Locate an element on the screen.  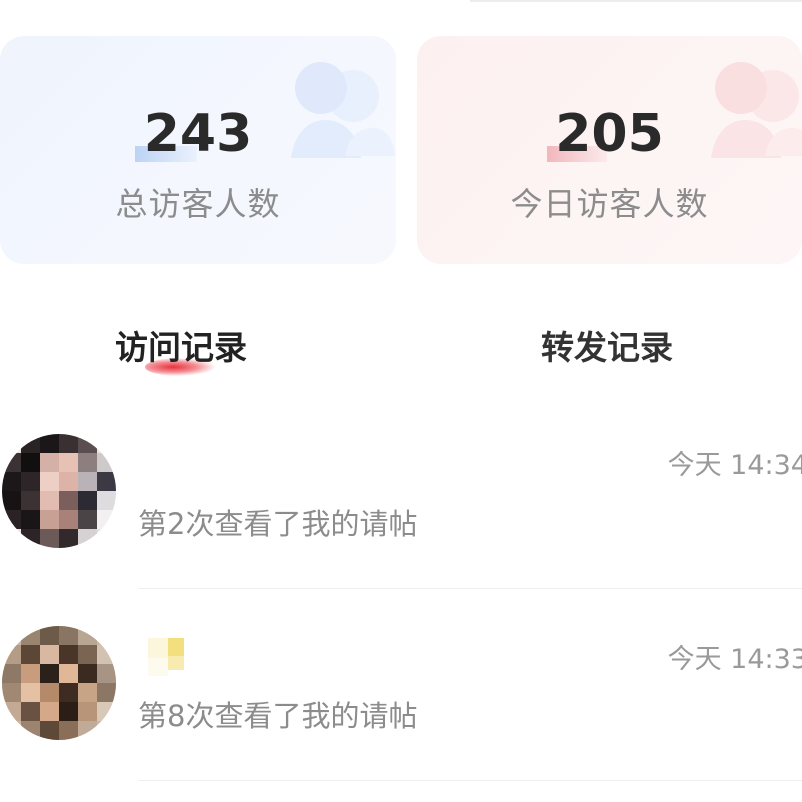
today-visitors-card: 205 今日访客人数 is located at coordinates (609, 150).